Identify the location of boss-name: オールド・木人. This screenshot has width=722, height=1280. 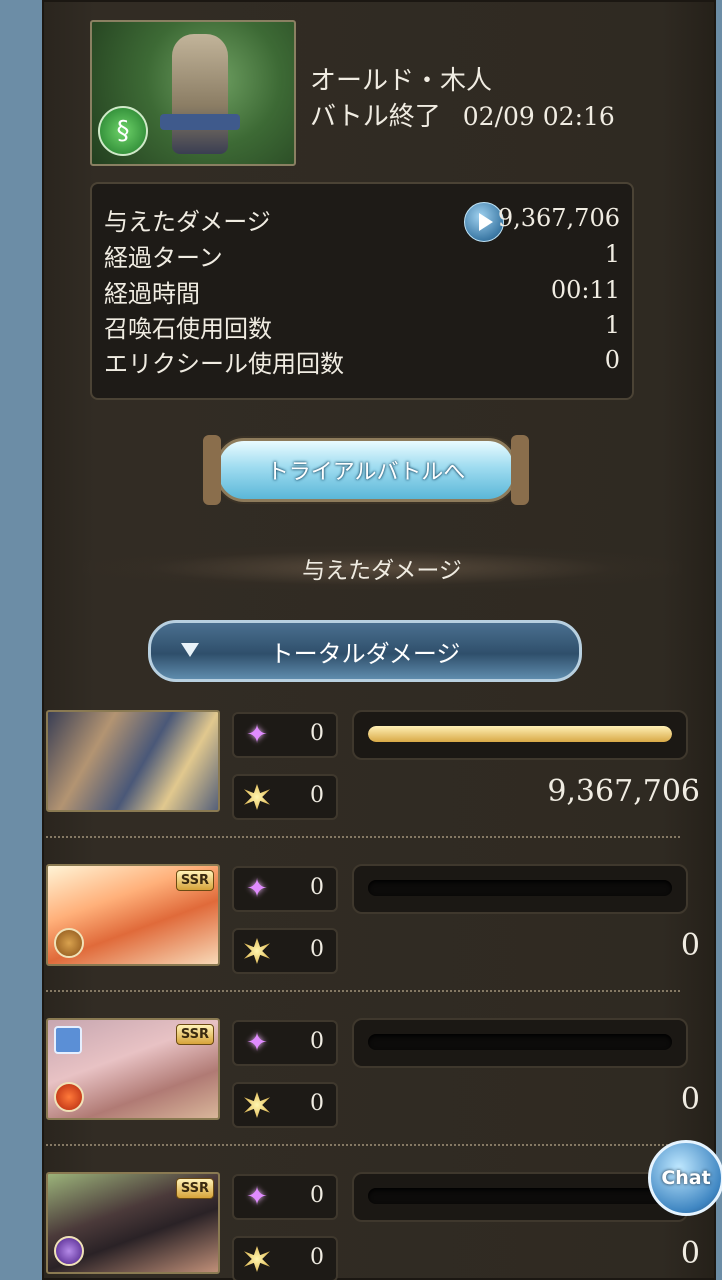
(401, 81).